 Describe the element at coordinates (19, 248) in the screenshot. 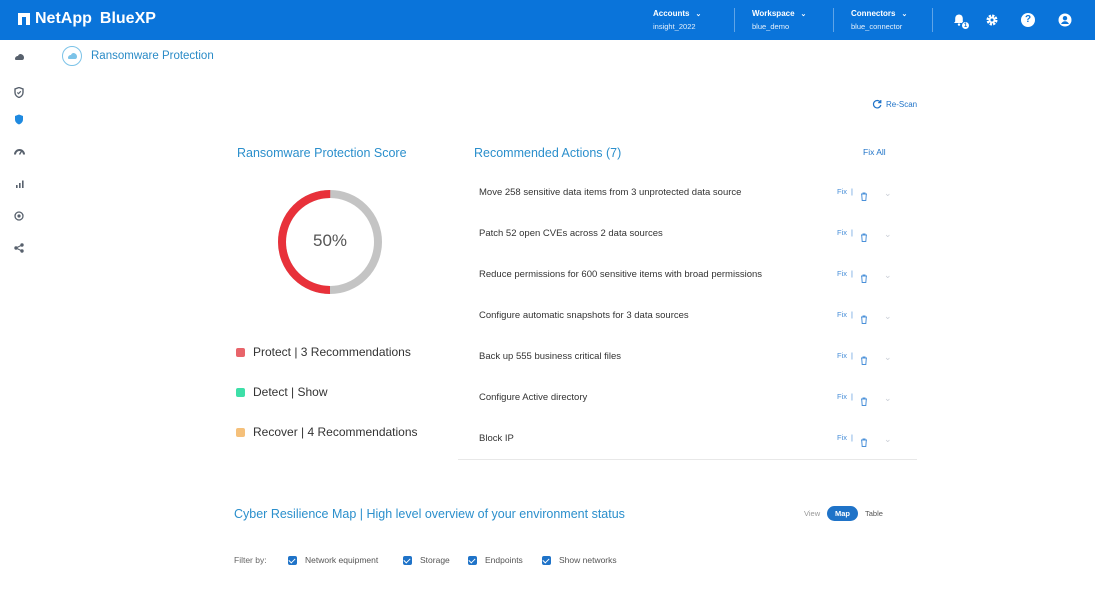

I see `sidebar-item-connections` at that location.